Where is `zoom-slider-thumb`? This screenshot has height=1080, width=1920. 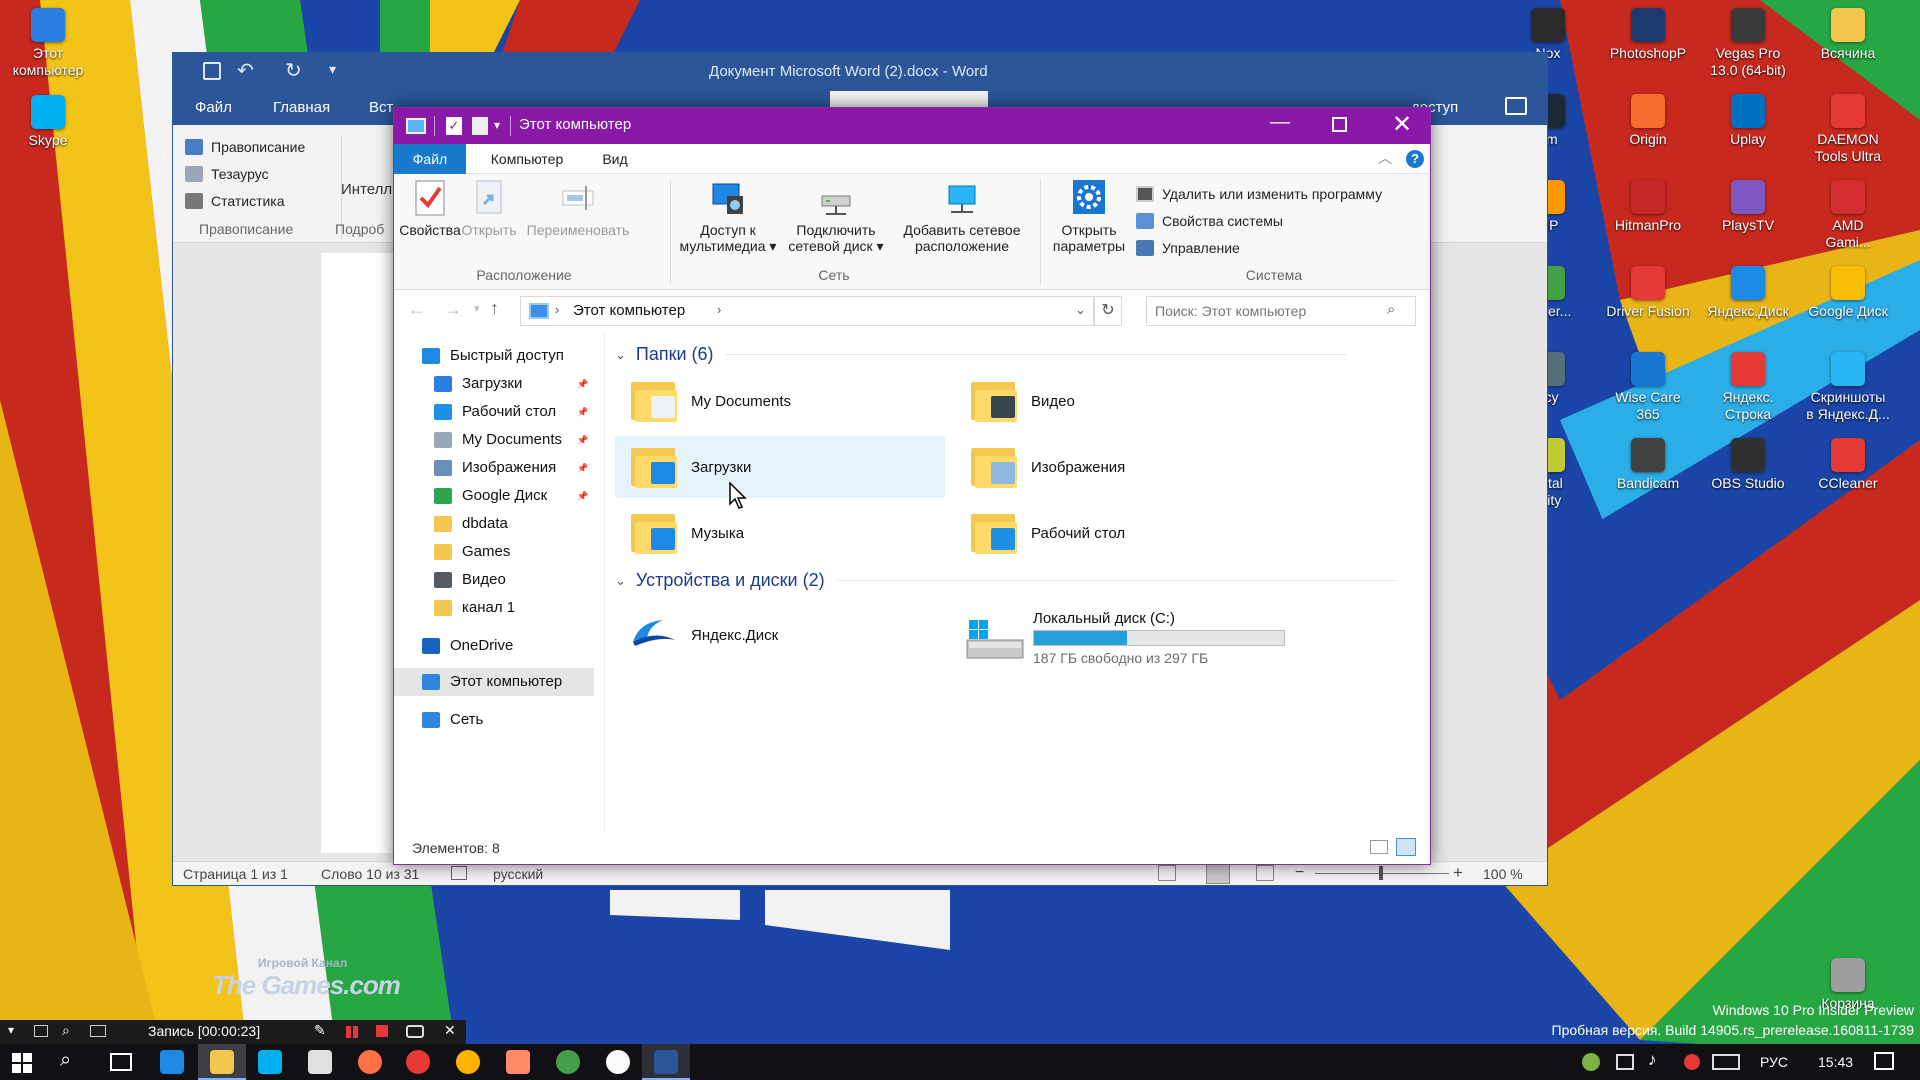 zoom-slider-thumb is located at coordinates (1381, 873).